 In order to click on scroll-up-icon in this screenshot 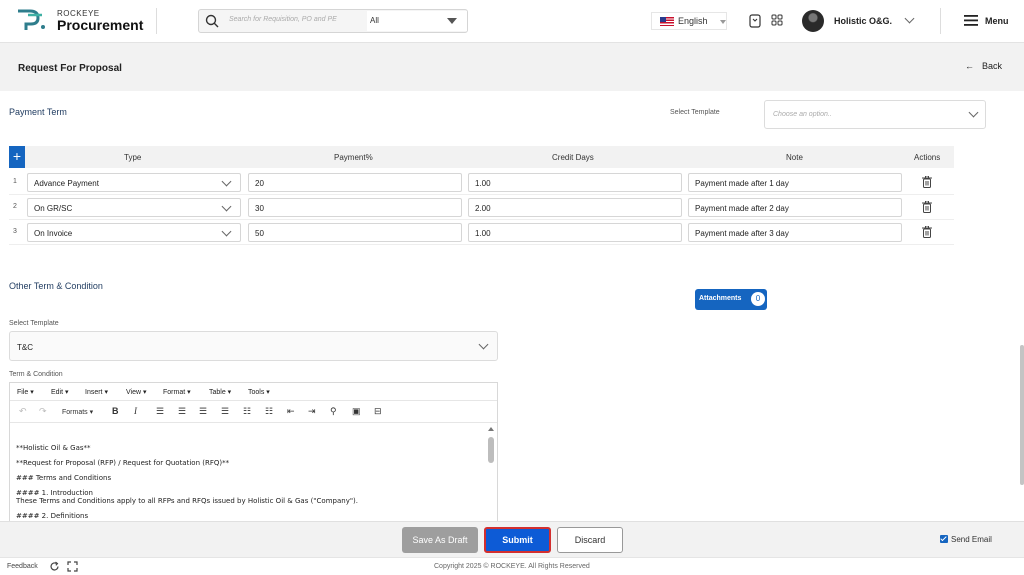, I will do `click(491, 429)`.